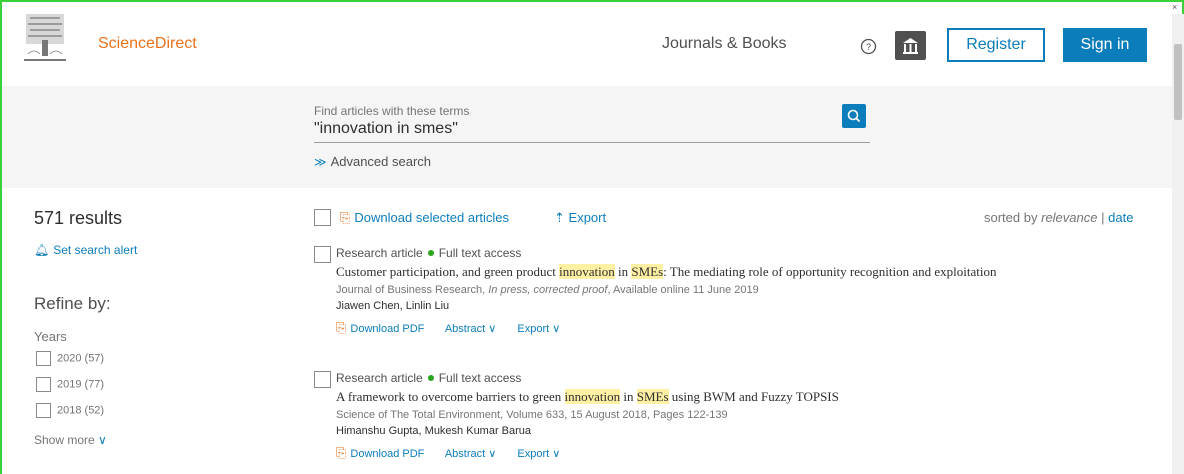 The image size is (1184, 474). I want to click on bell-icon: 🔔︎, so click(42, 250).